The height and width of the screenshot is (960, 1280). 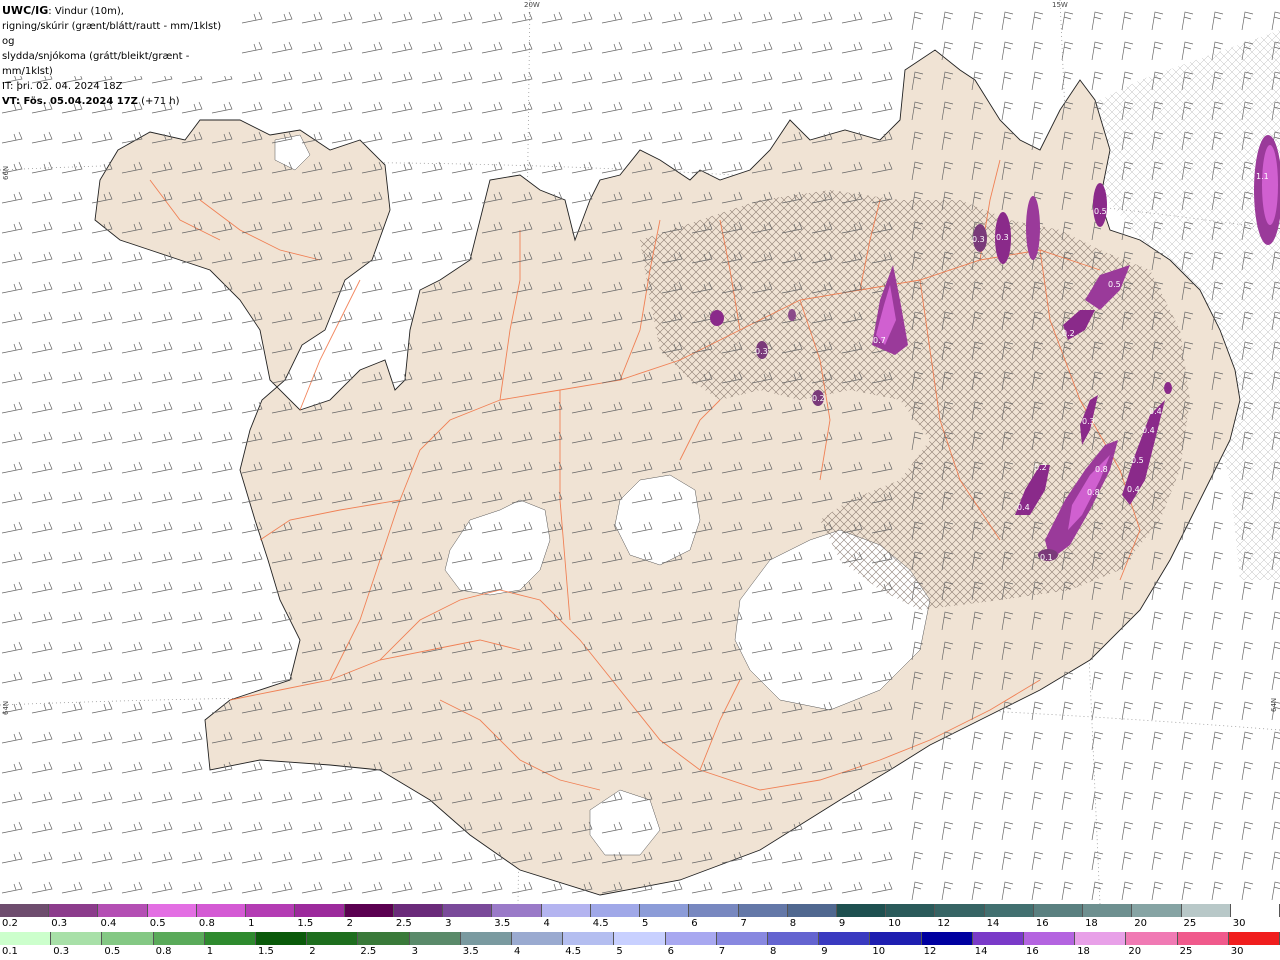 I want to click on legend-label: 25, so click(x=1186, y=951).